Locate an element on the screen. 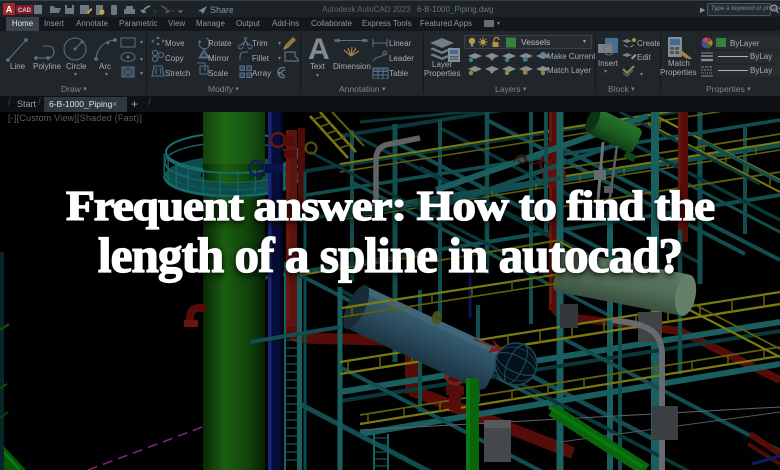 The width and height of the screenshot is (780, 470). svg-text: CAD is located at coordinates (25, 11).